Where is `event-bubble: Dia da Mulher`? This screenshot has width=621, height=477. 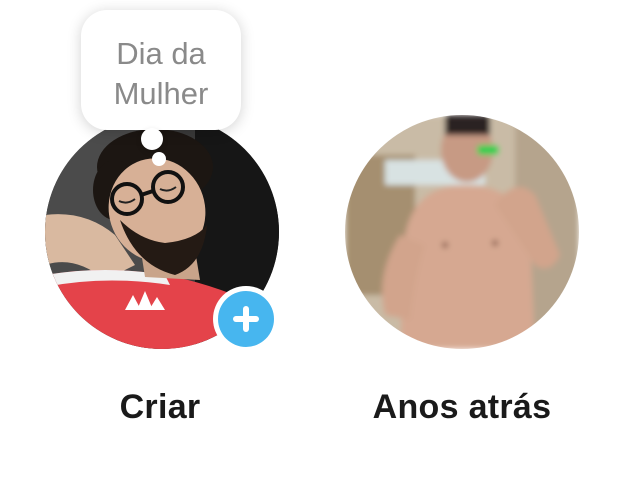 event-bubble: Dia da Mulher is located at coordinates (161, 70).